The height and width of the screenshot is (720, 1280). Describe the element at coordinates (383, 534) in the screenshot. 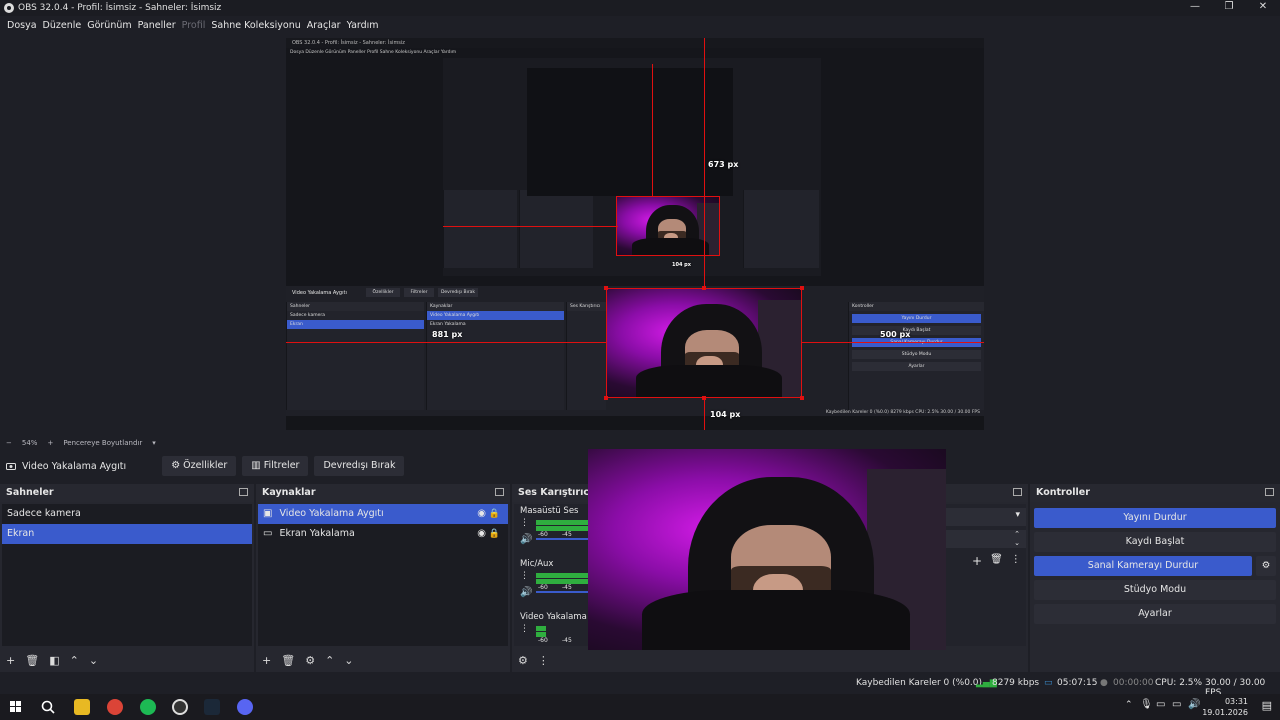

I see `source-item-screen-capture: ▭ Ekran Yakalama ◉ 🔒` at that location.